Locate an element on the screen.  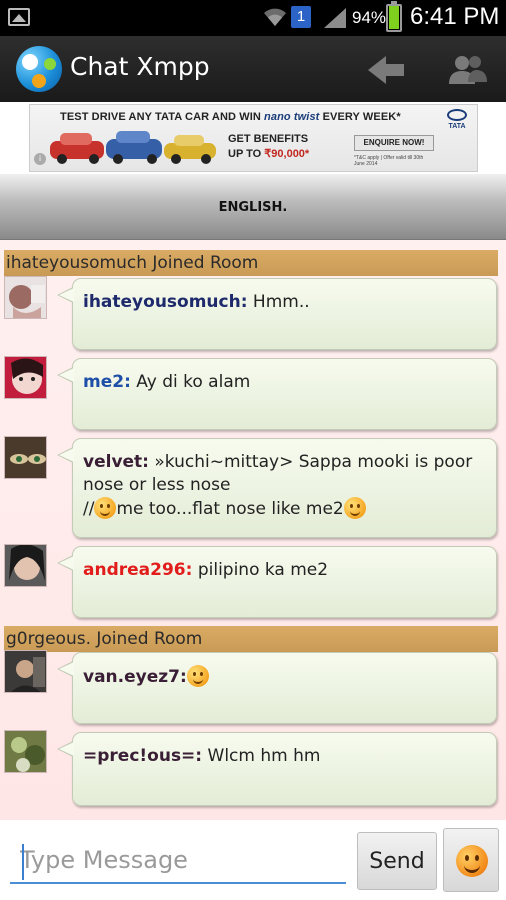
ad-benefit-line2: UP TO ₹90,000* is located at coordinates (268, 153).